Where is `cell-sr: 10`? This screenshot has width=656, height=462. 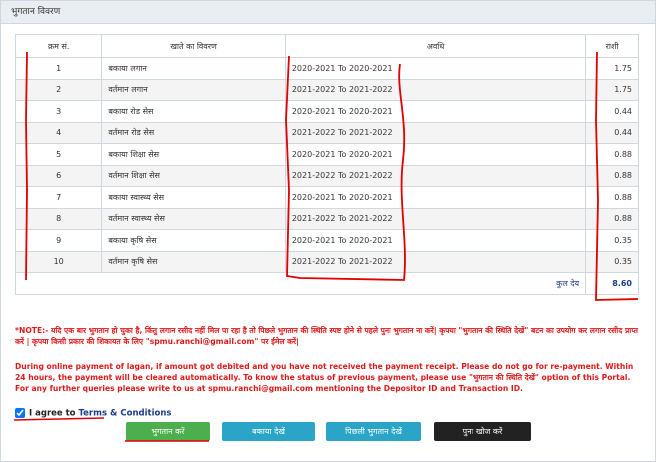 cell-sr: 10 is located at coordinates (58, 261).